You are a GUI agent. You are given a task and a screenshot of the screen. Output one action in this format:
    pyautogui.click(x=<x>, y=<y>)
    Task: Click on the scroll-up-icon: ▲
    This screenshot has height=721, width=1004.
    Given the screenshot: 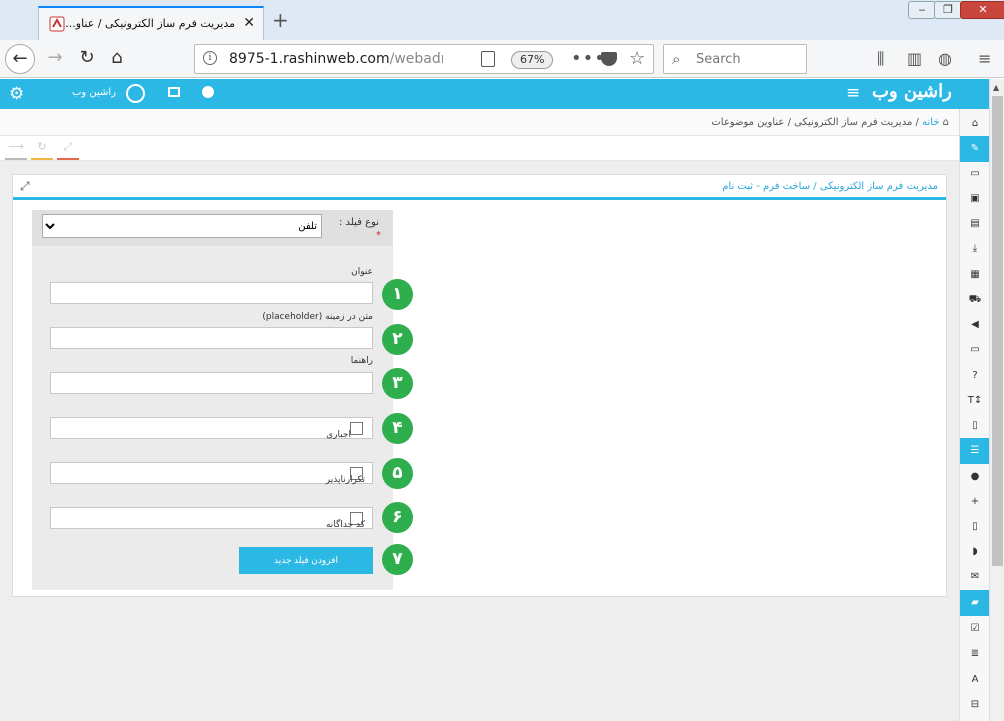 What is the action you would take?
    pyautogui.click(x=996, y=87)
    